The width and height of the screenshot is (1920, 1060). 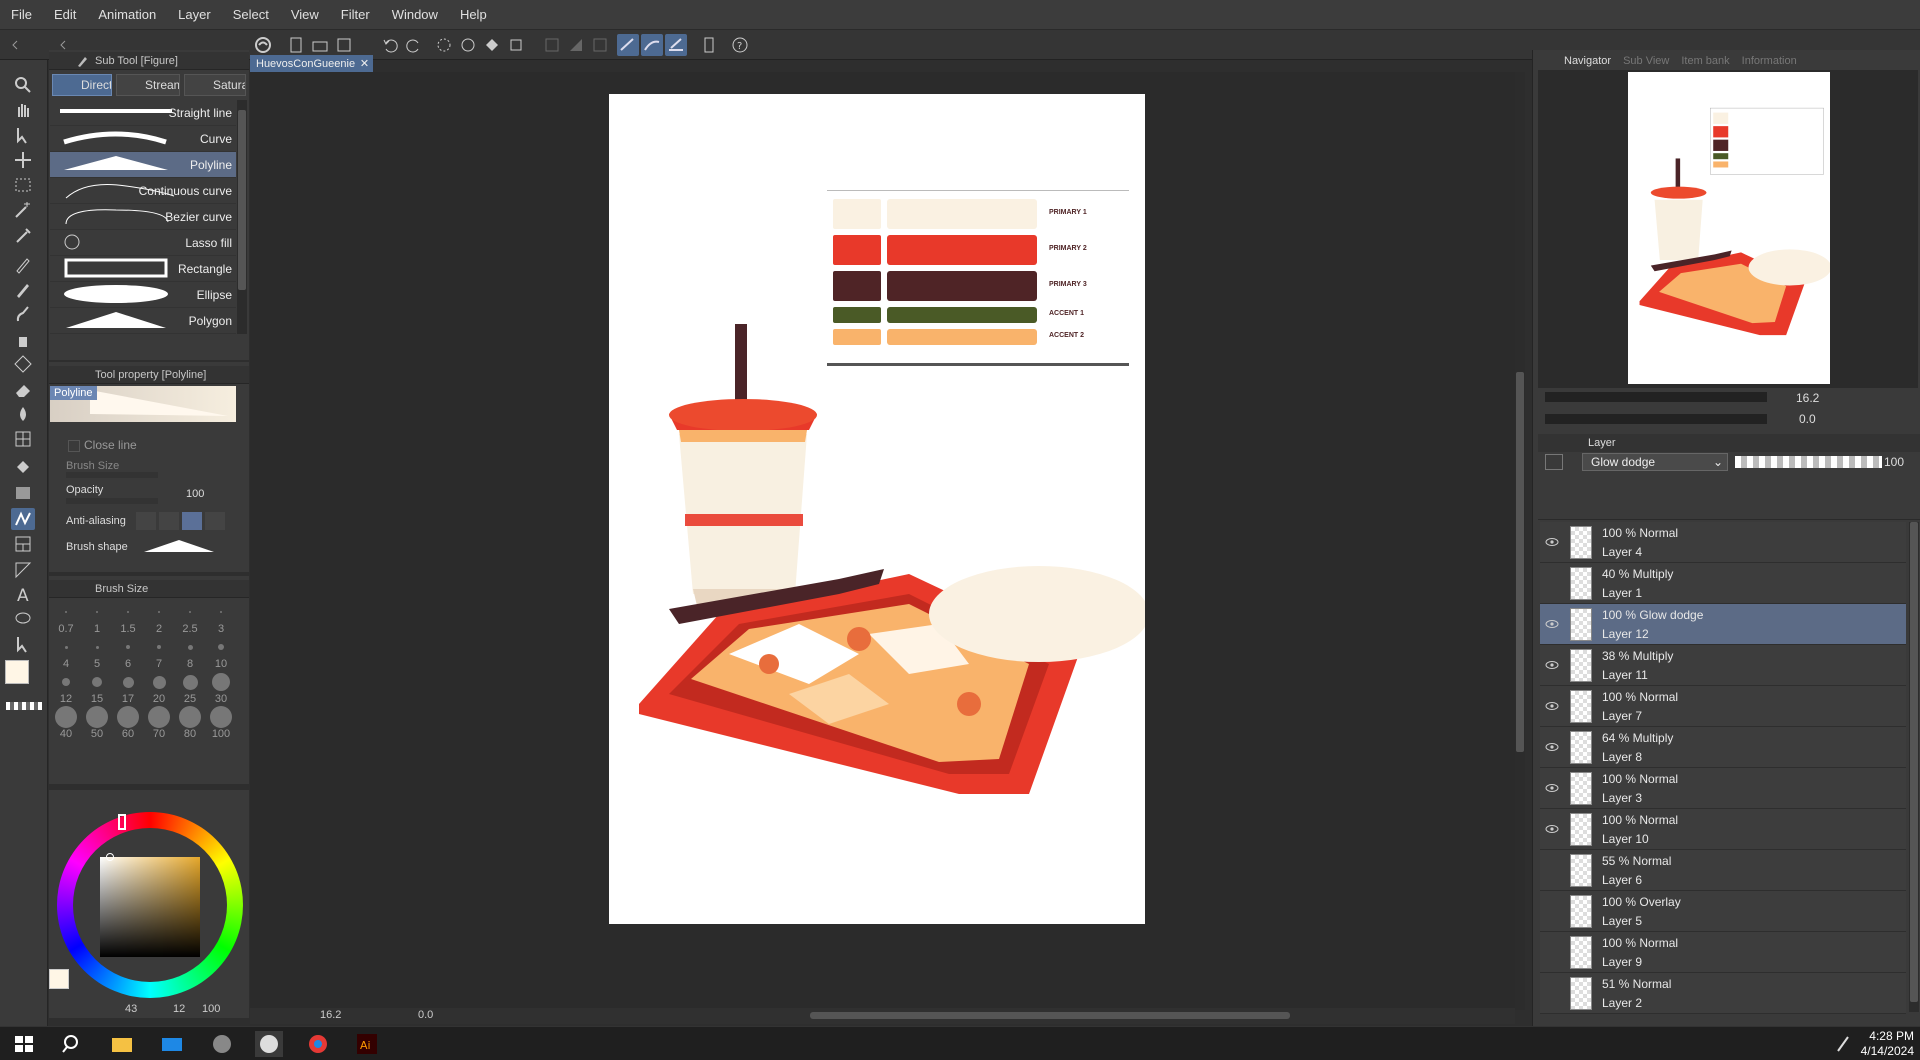 I want to click on illustrator-icon: Ai, so click(x=367, y=1044).